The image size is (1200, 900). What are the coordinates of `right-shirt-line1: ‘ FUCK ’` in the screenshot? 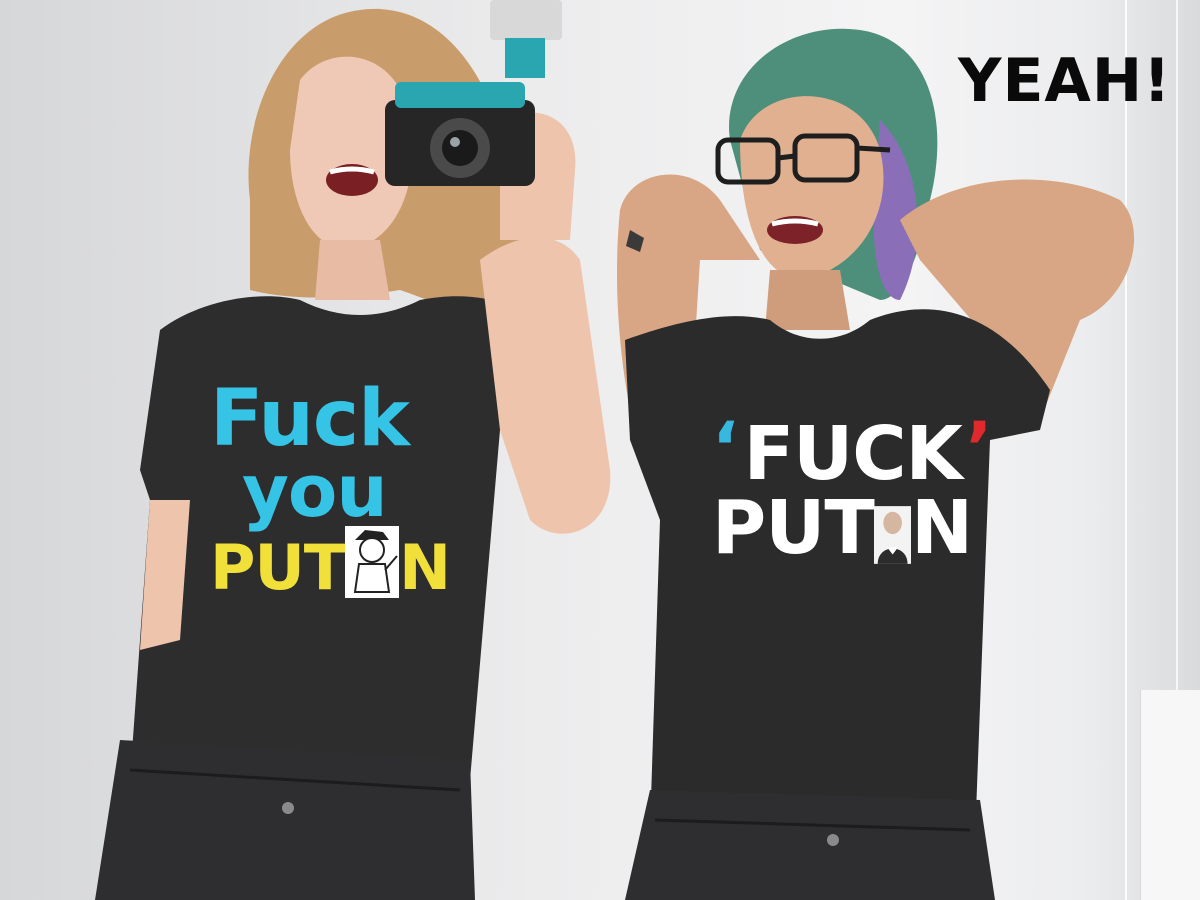 It's located at (852, 452).